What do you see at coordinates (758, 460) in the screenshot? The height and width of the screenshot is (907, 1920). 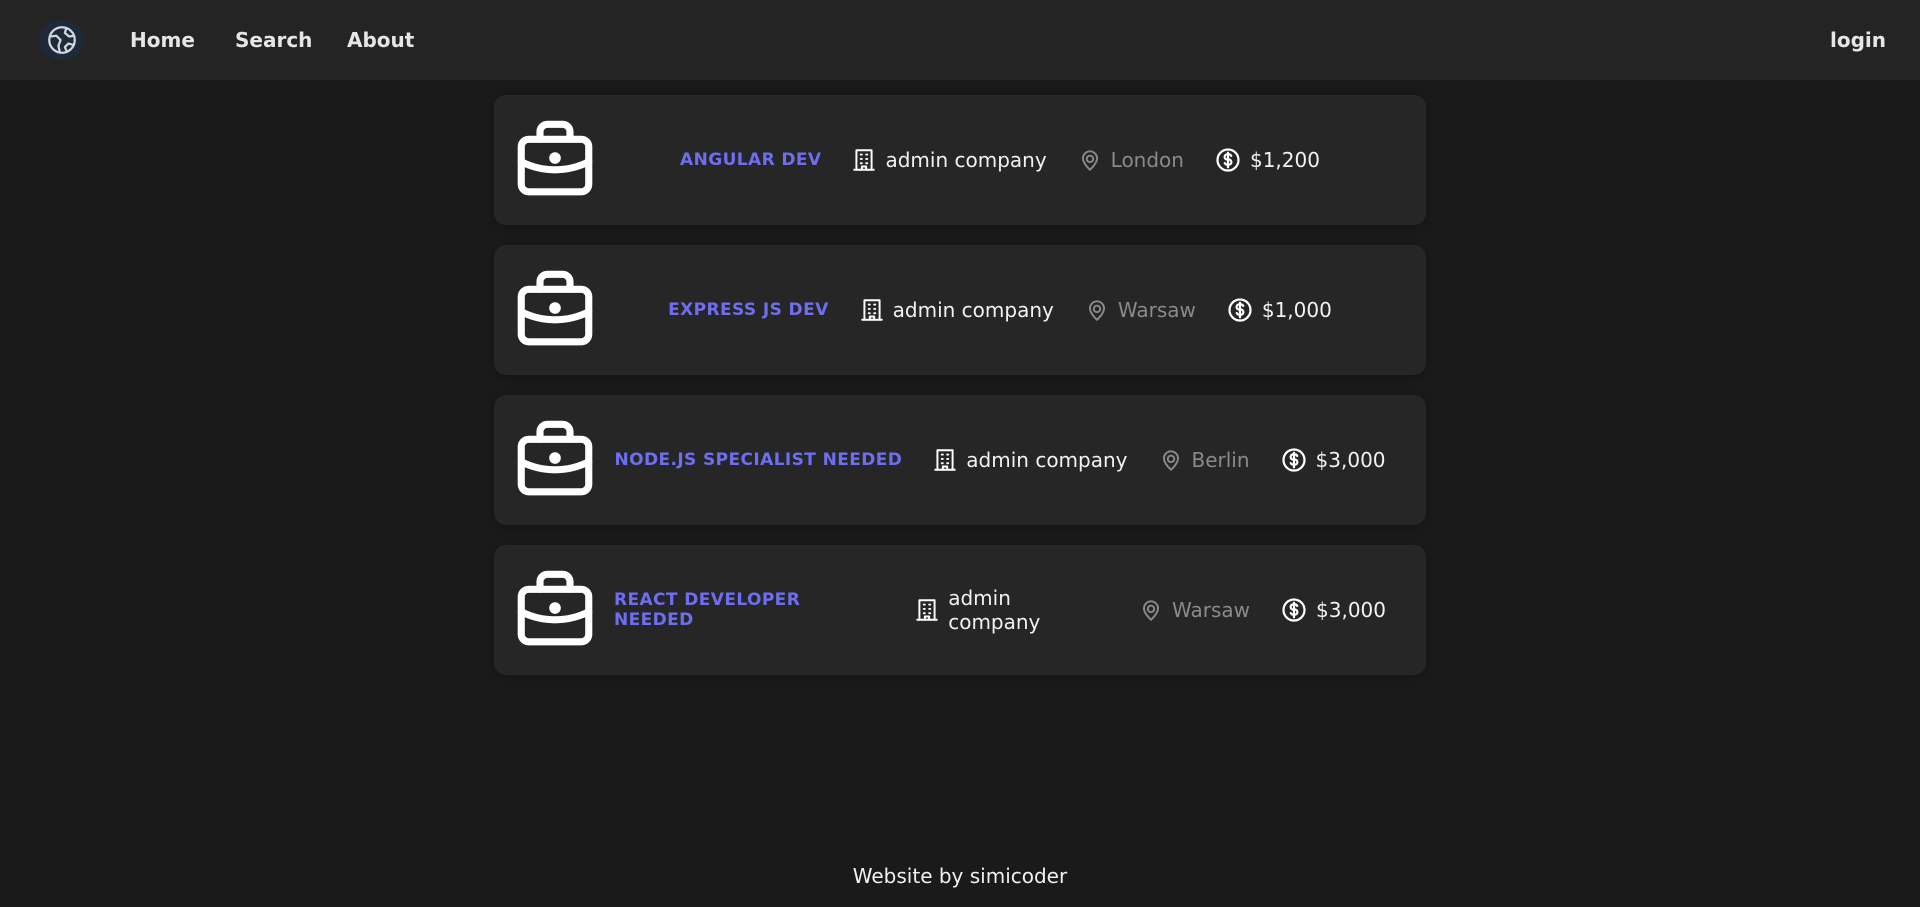 I see `job-title: NODE.JS SPECIALIST NEEDED` at bounding box center [758, 460].